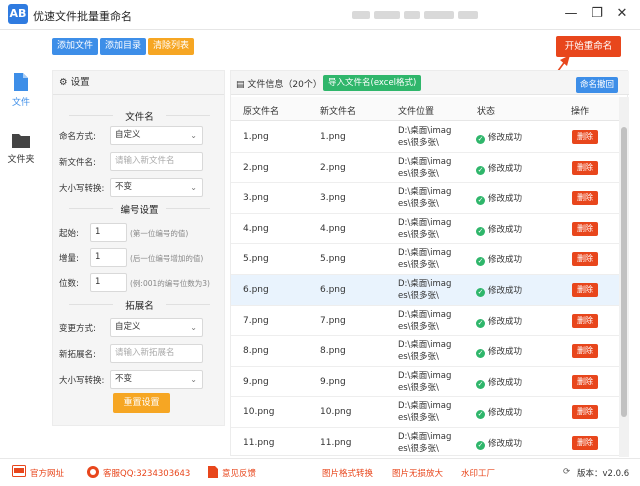 This screenshot has width=640, height=486. What do you see at coordinates (82, 189) in the screenshot?
I see `case-label: 大小写转换:` at bounding box center [82, 189].